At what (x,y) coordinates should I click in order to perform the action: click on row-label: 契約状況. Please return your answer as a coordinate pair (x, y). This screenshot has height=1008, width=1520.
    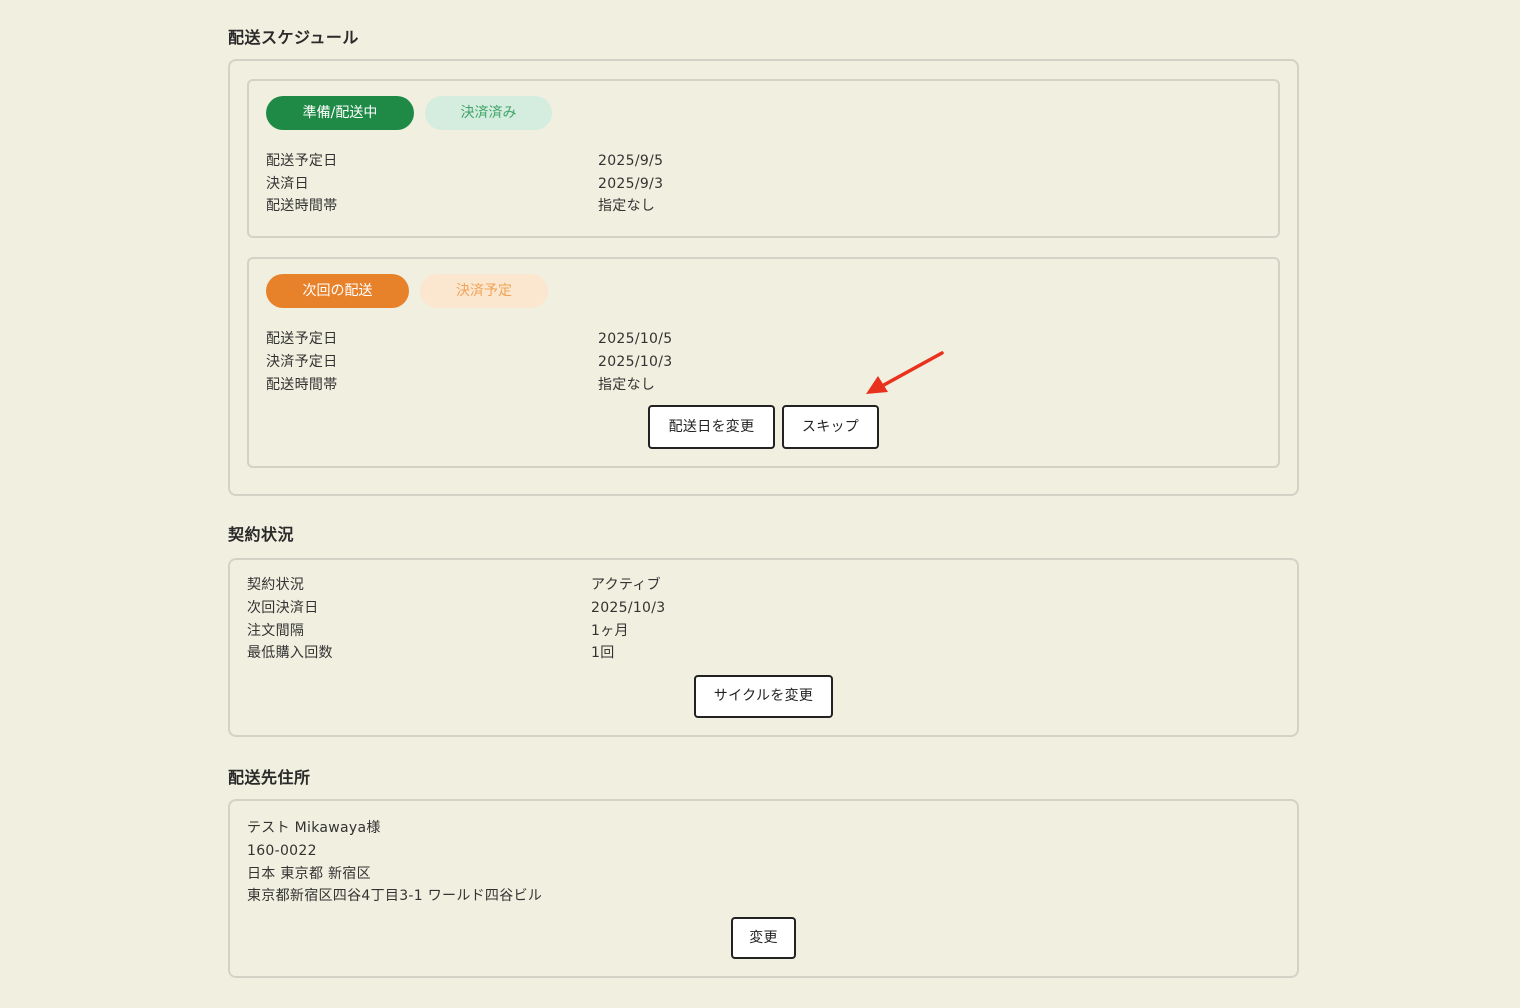
    Looking at the image, I should click on (276, 585).